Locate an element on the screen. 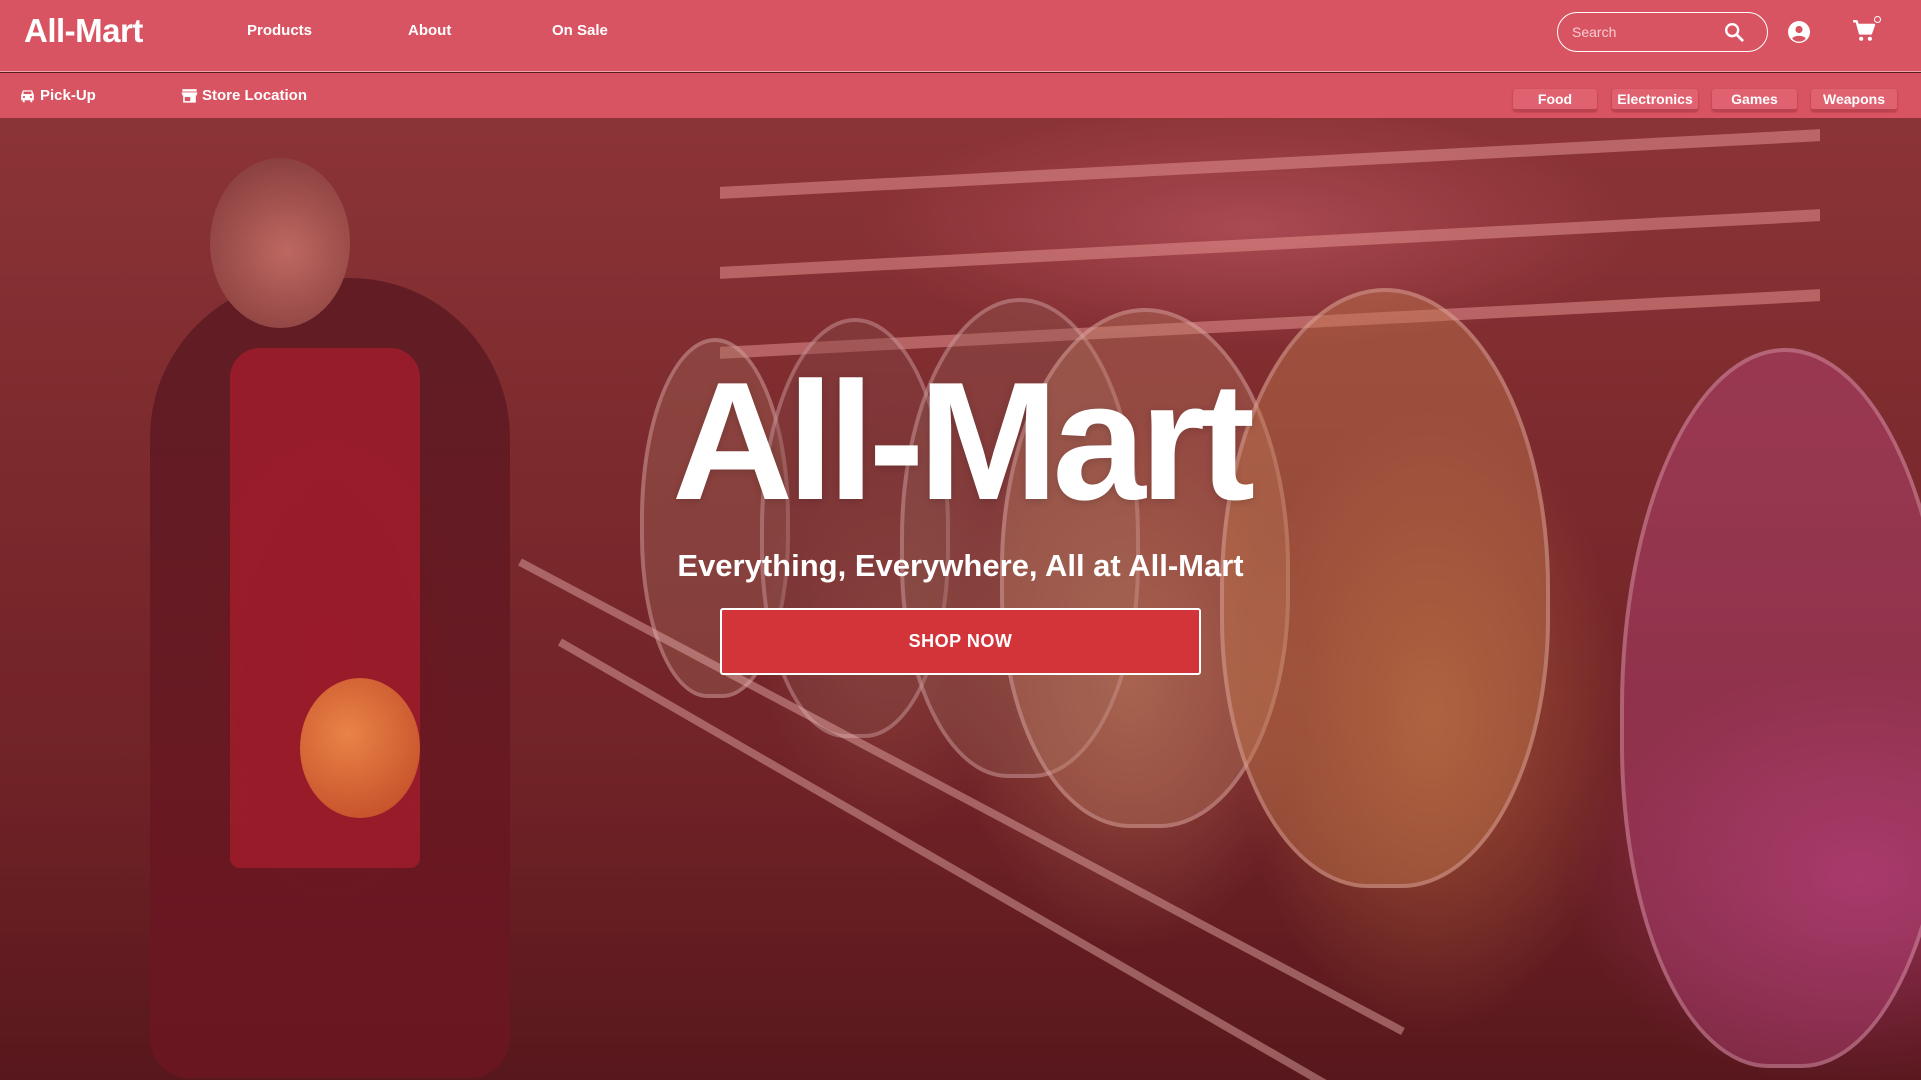  search-icon is located at coordinates (1734, 32).